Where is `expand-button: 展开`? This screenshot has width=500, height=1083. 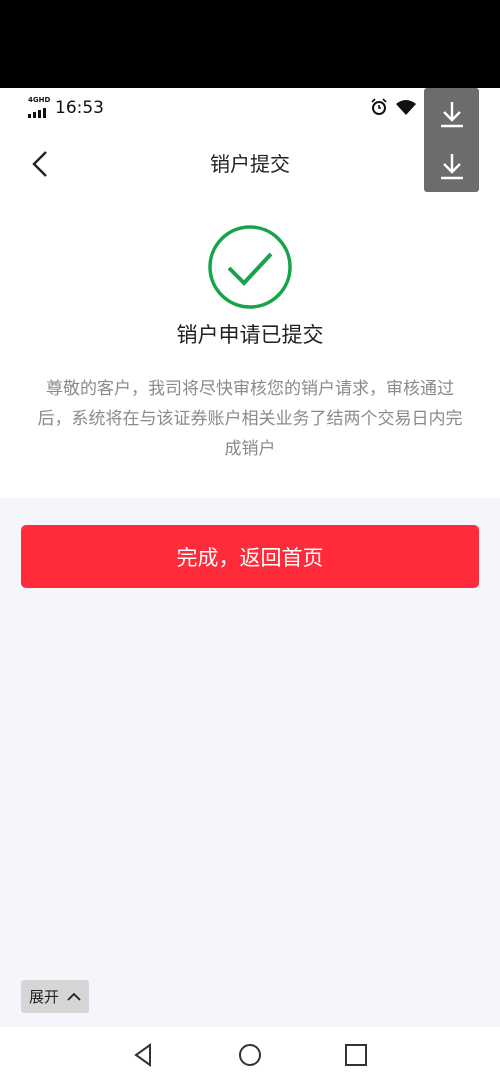
expand-button: 展开 is located at coordinates (55, 996).